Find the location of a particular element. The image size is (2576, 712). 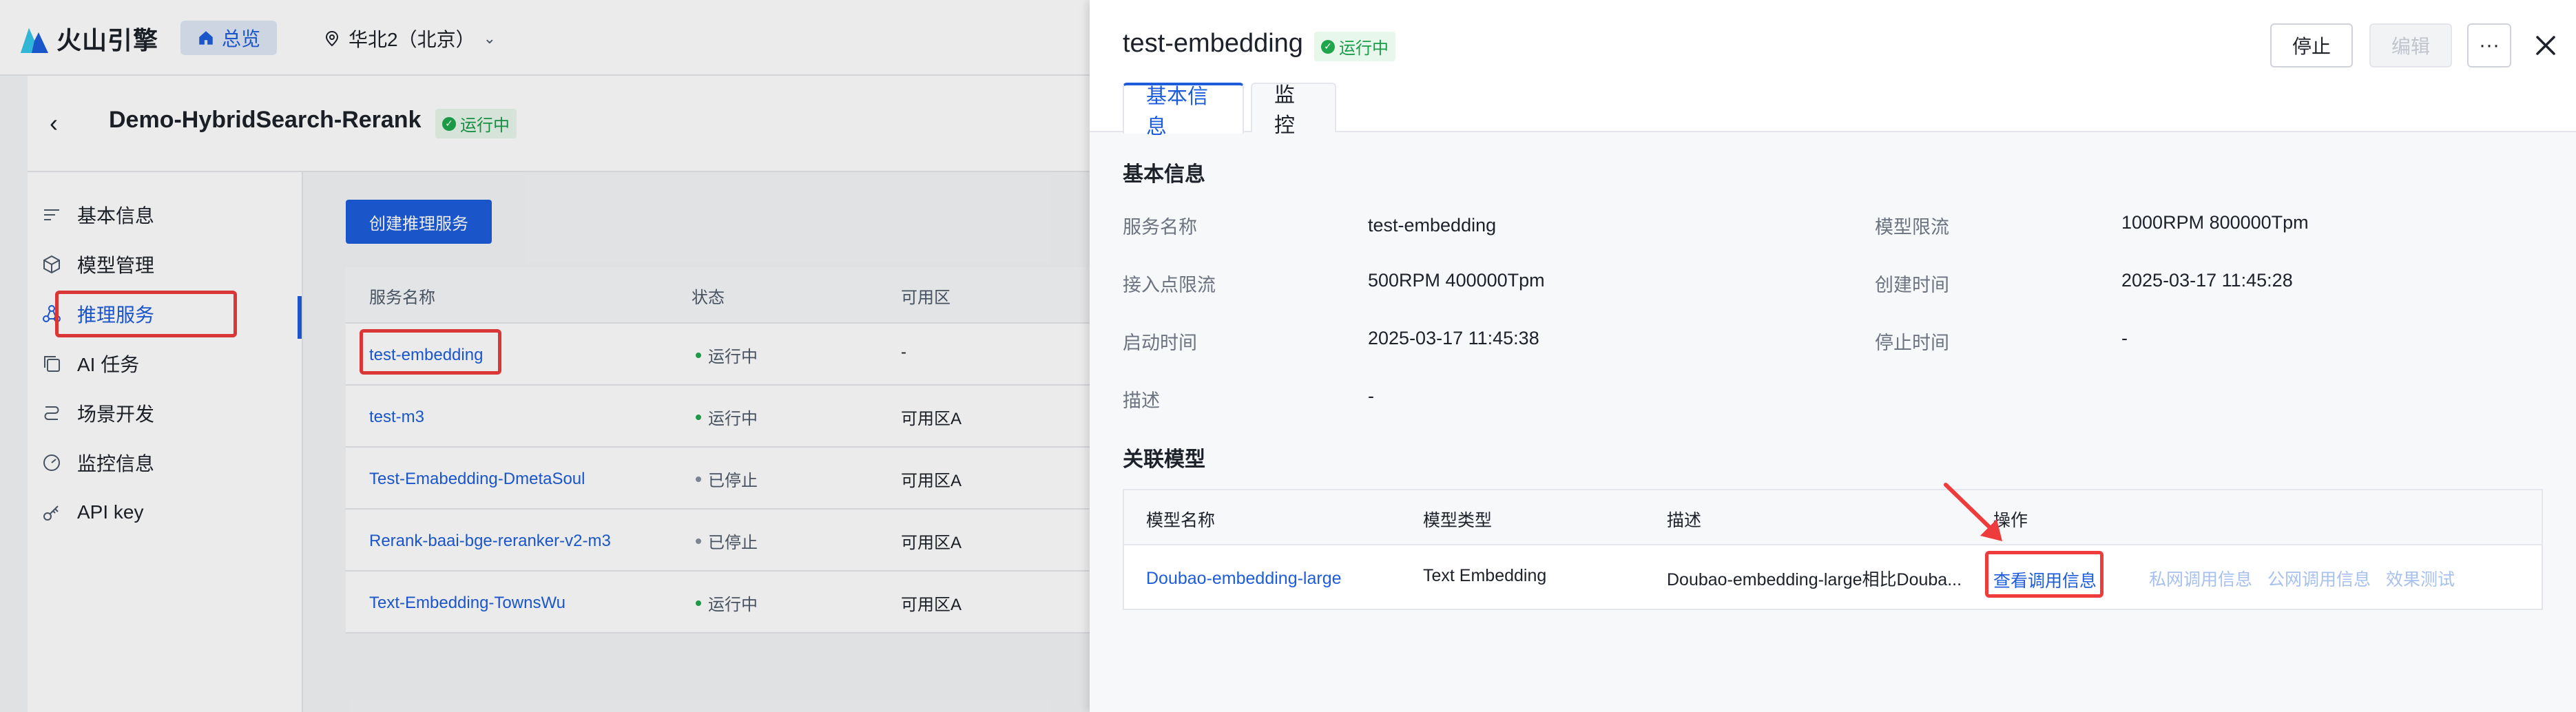

field-label-started-at: 启动时间 is located at coordinates (1160, 343).